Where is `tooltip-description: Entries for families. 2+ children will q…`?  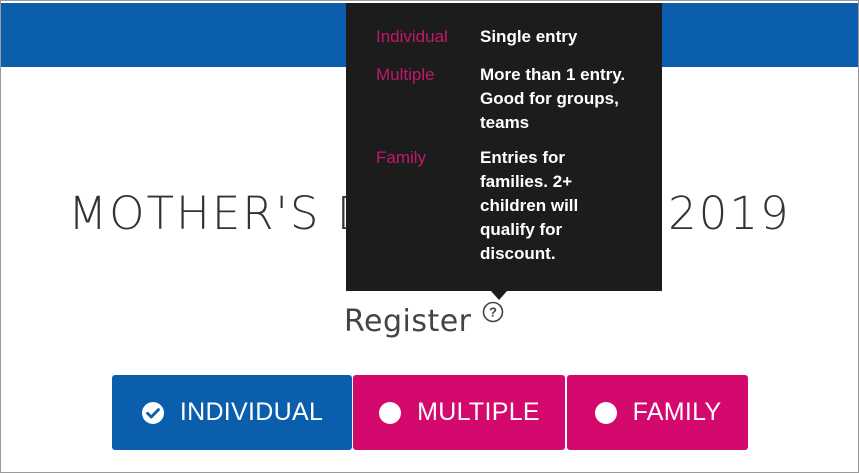
tooltip-description: Entries for families. 2+ children will q… is located at coordinates (529, 205).